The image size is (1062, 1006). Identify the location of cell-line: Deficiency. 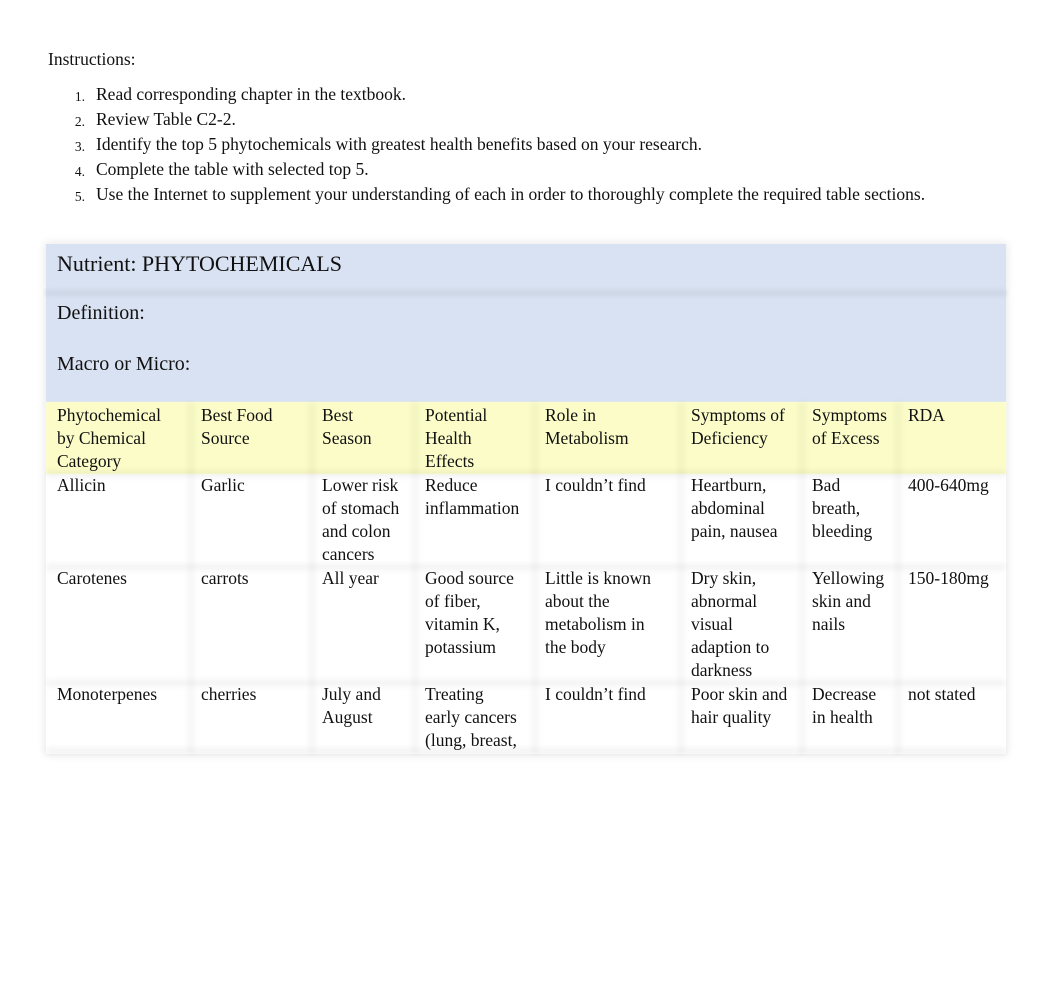
(729, 438).